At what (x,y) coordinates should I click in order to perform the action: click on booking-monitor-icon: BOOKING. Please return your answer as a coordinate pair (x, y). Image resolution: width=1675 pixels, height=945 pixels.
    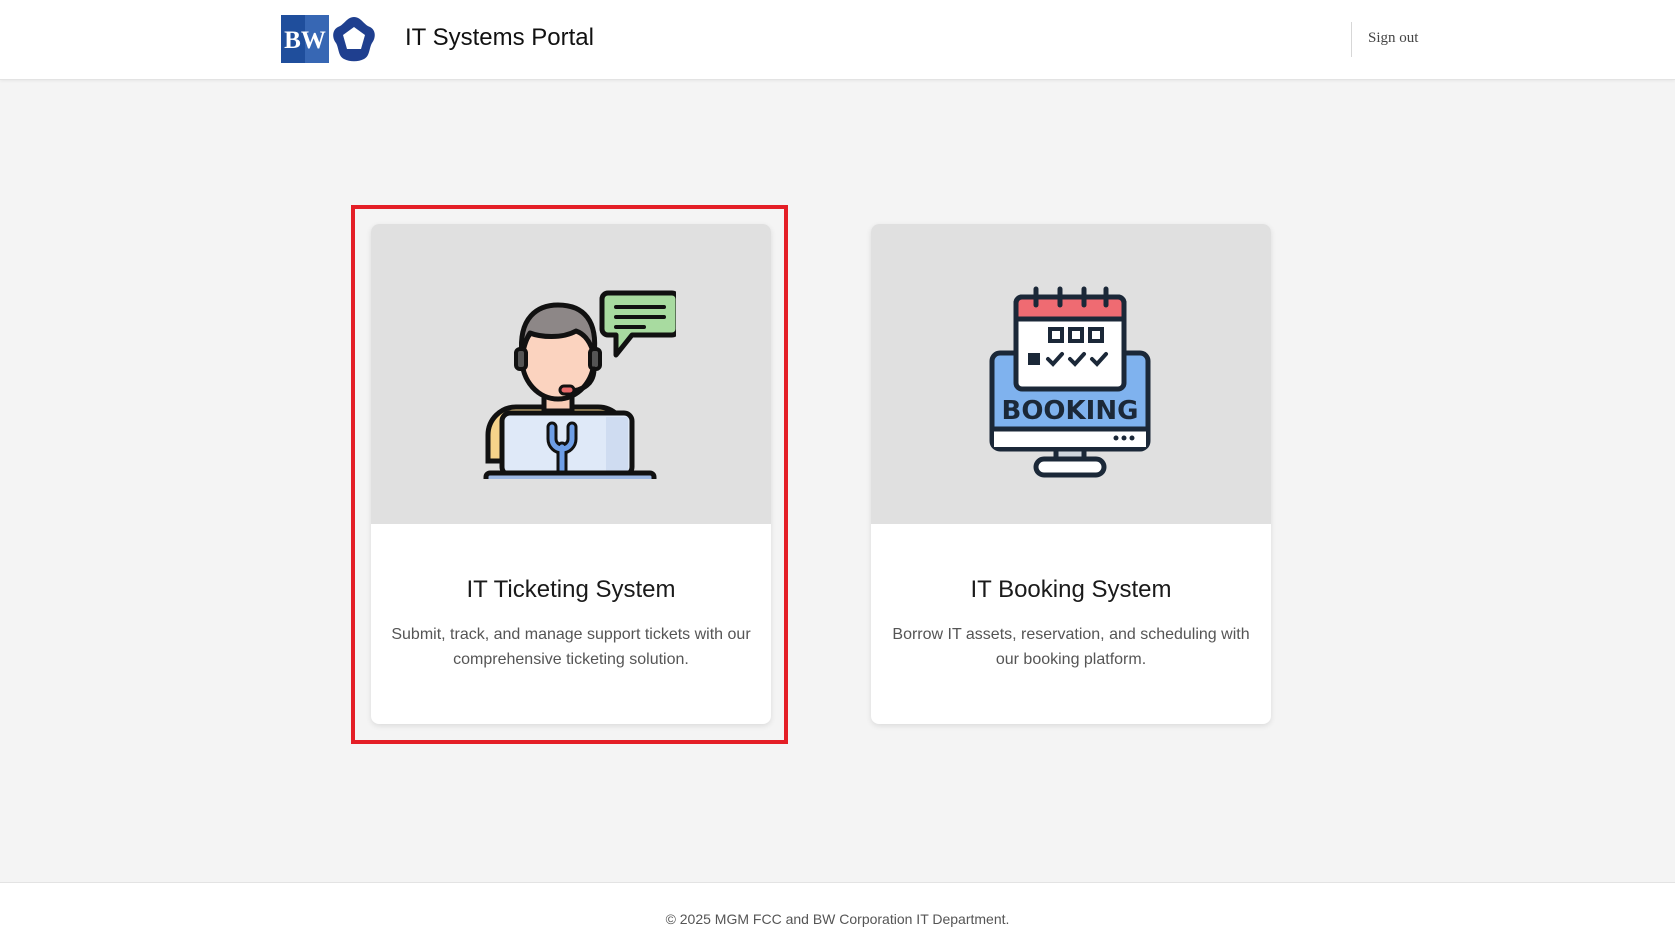
    Looking at the image, I should click on (1070, 382).